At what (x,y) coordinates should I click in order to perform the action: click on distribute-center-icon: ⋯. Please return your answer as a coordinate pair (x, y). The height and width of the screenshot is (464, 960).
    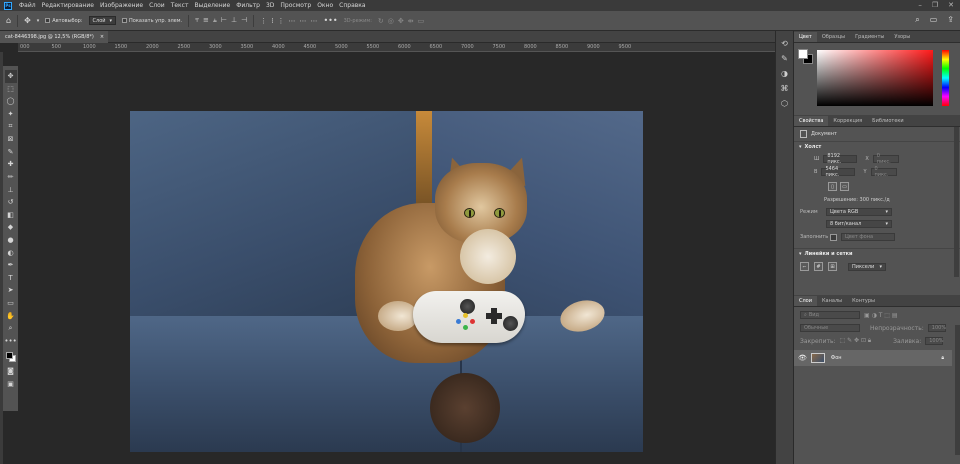
    Looking at the image, I should click on (302, 21).